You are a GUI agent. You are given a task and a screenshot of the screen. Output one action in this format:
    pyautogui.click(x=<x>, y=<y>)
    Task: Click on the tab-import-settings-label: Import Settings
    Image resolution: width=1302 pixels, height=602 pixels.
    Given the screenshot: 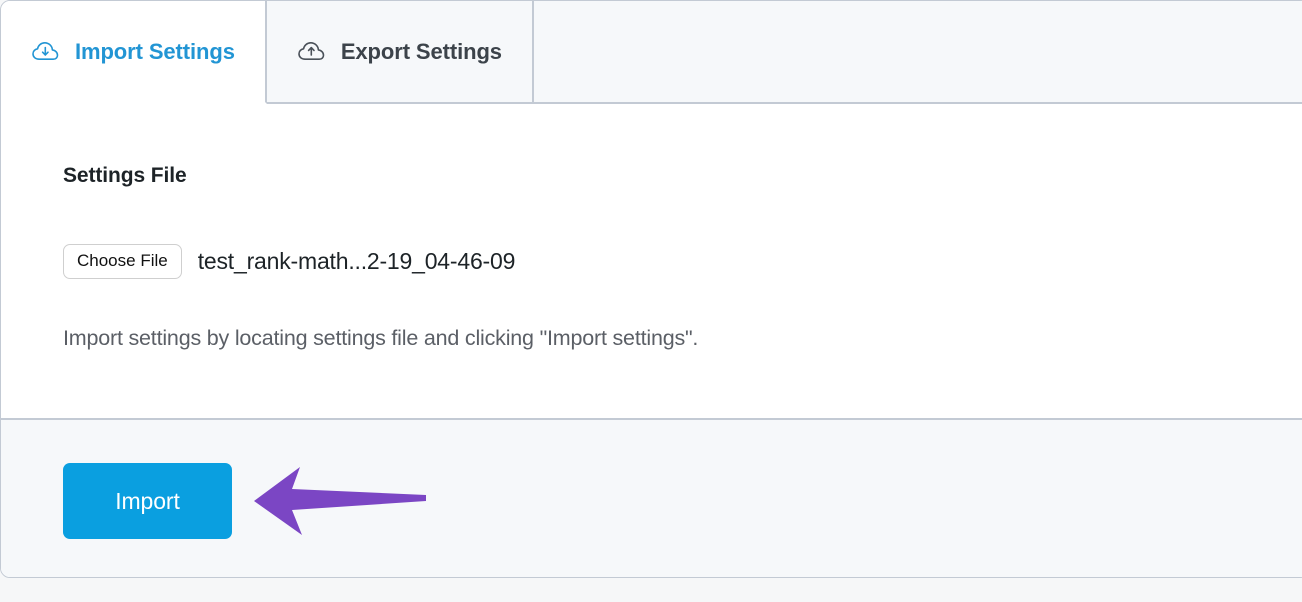 What is the action you would take?
    pyautogui.click(x=155, y=51)
    